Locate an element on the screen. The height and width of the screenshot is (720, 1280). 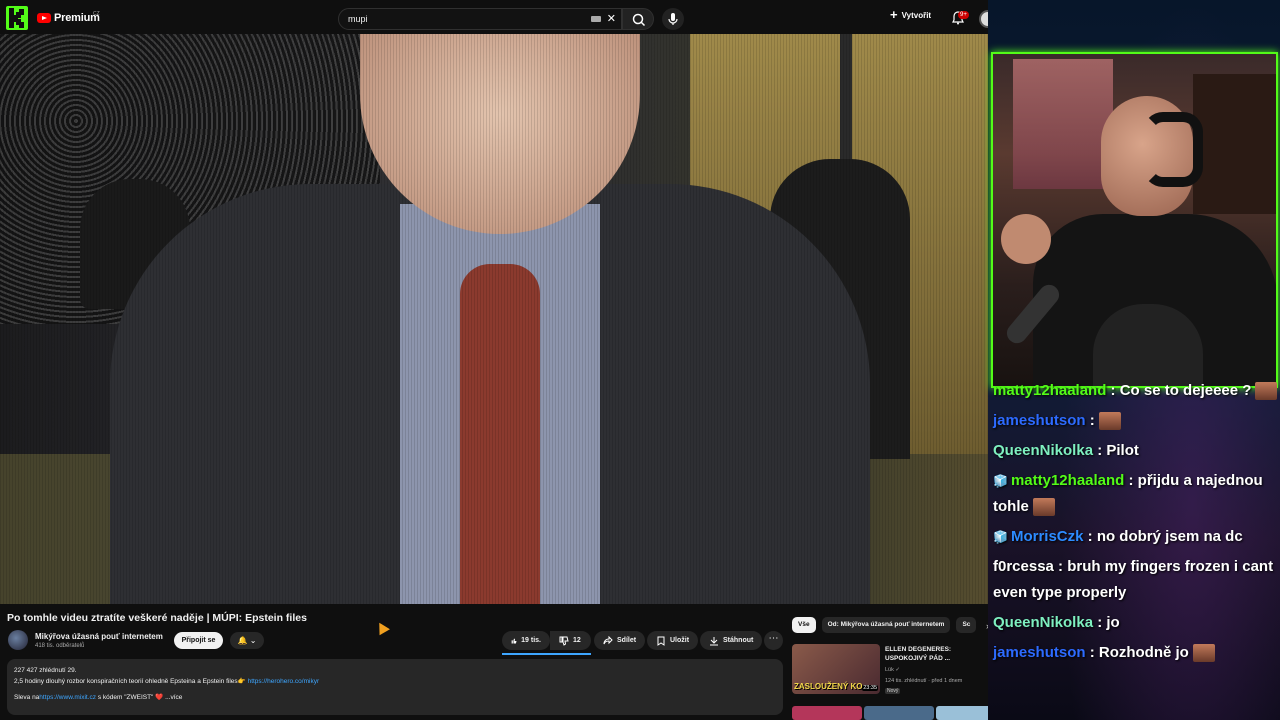
dislike-button: 12 is located at coordinates (570, 640).